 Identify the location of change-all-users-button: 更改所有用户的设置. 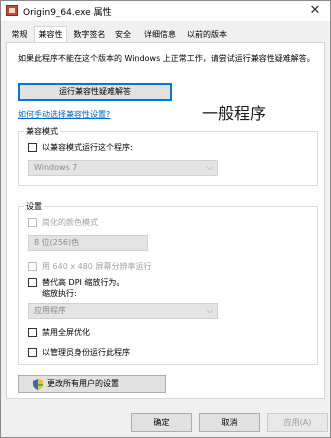
(92, 384).